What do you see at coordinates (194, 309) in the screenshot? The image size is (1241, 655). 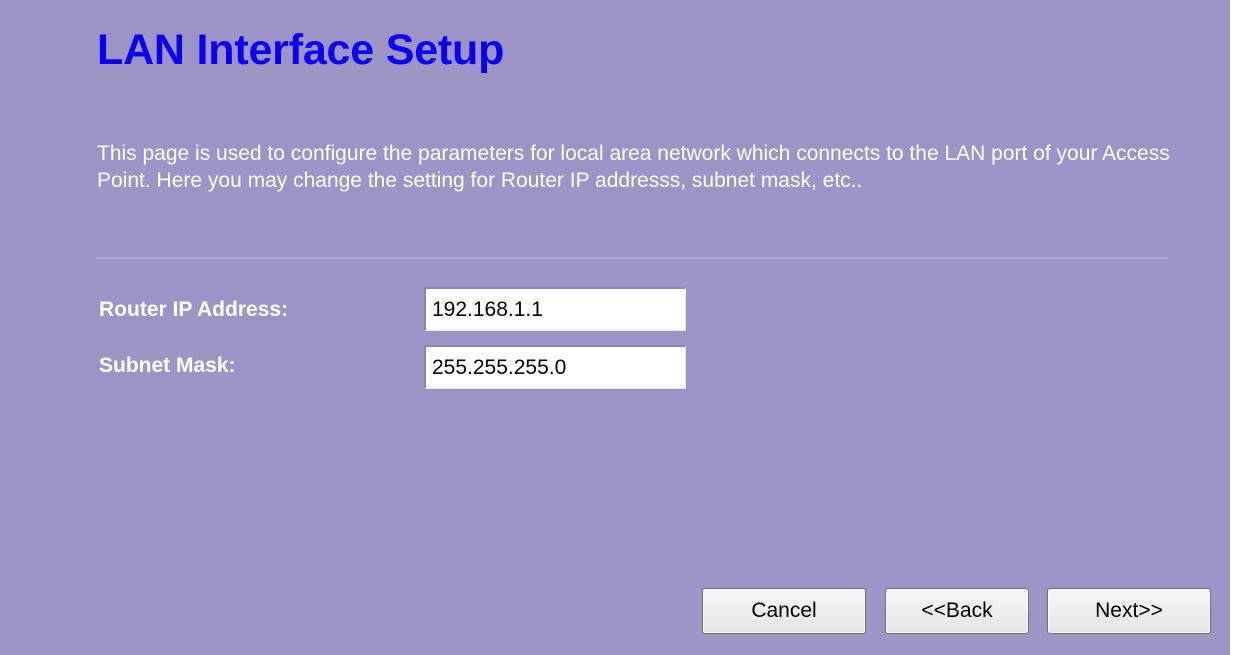 I see `router-ip-label: Router IP Address:` at bounding box center [194, 309].